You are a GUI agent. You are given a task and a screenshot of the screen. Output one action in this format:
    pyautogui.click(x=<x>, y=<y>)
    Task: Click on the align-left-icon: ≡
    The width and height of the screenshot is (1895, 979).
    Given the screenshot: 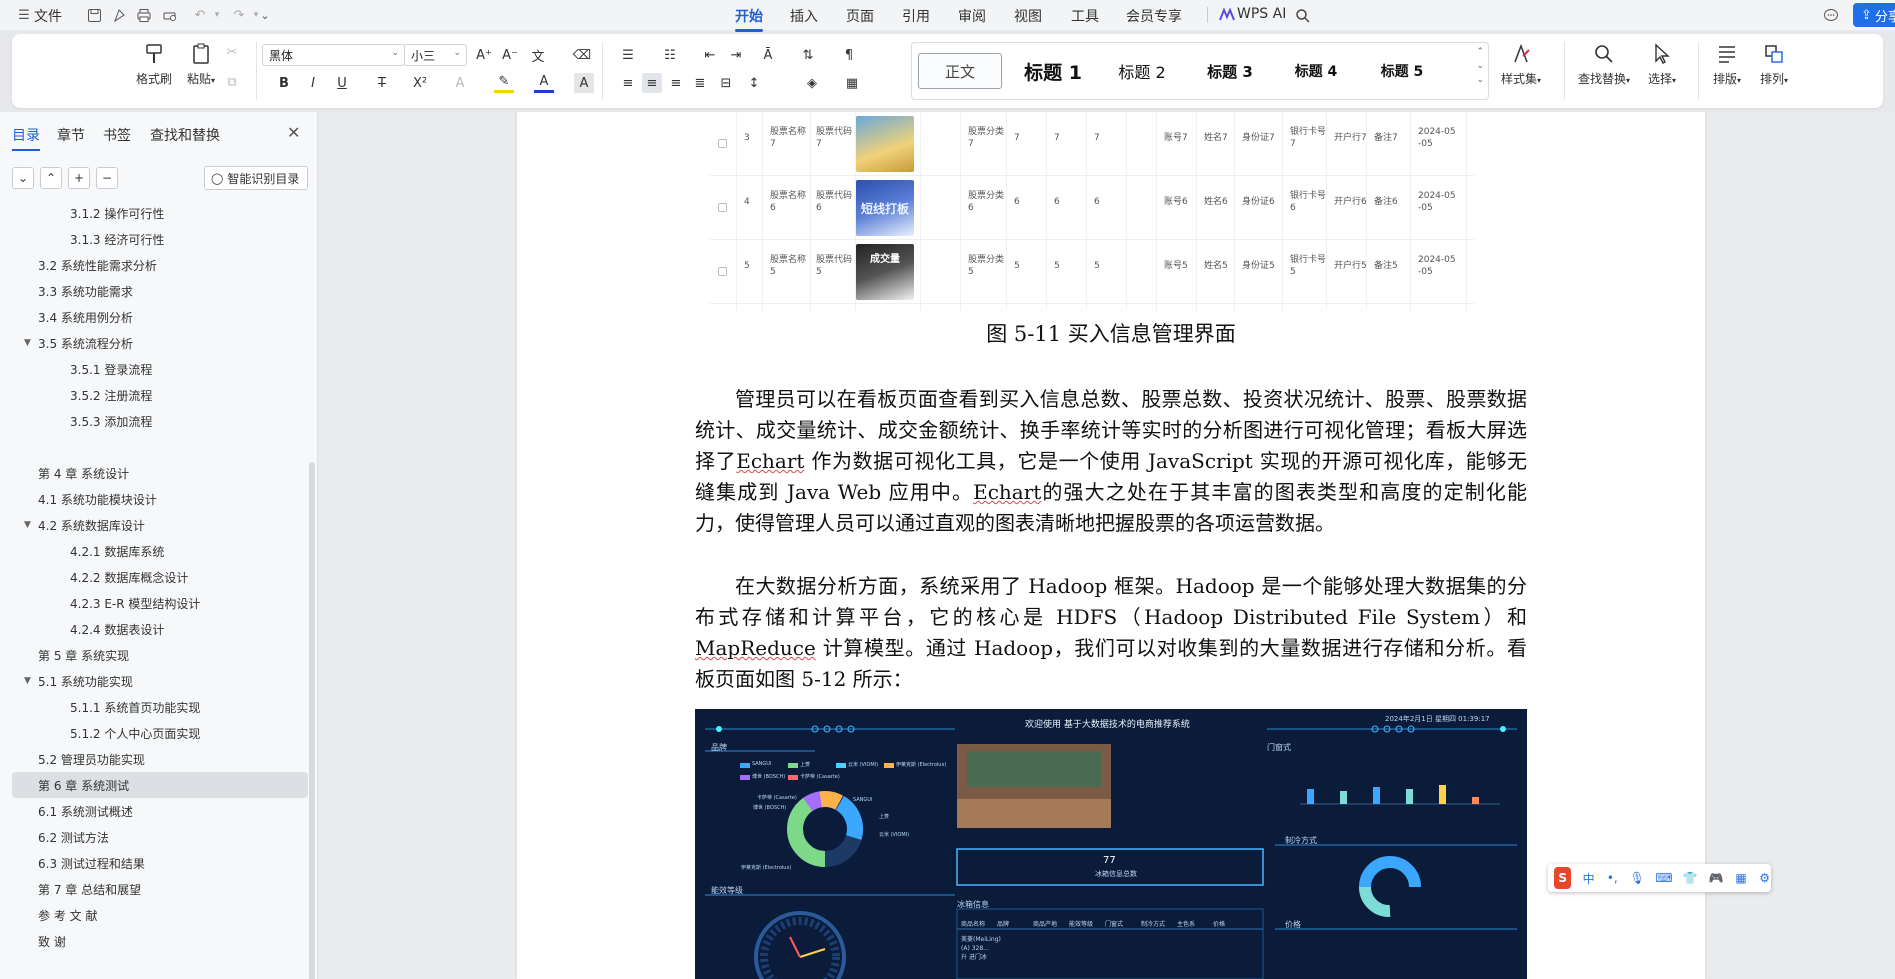 What is the action you would take?
    pyautogui.click(x=628, y=83)
    